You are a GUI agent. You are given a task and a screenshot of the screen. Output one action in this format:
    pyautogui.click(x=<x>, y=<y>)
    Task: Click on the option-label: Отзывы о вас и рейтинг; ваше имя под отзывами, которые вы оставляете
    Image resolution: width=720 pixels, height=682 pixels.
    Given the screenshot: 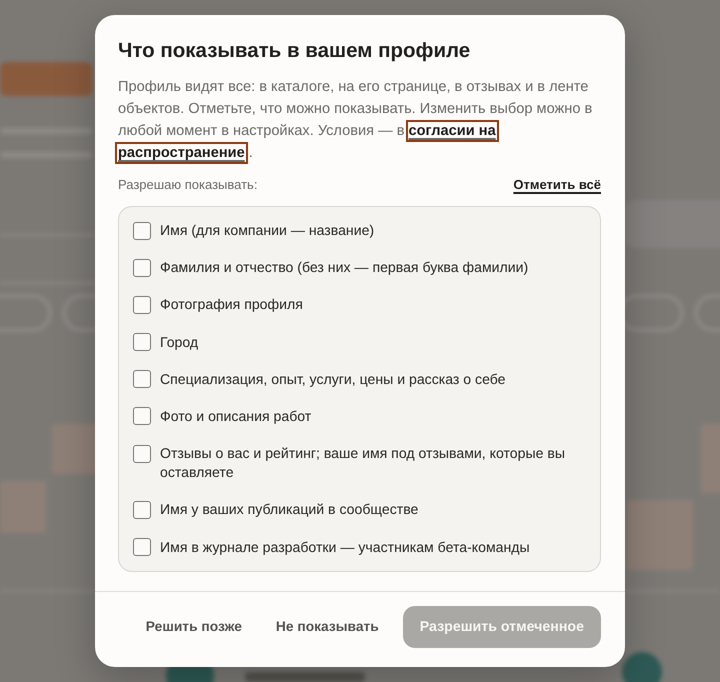 What is the action you would take?
    pyautogui.click(x=372, y=463)
    